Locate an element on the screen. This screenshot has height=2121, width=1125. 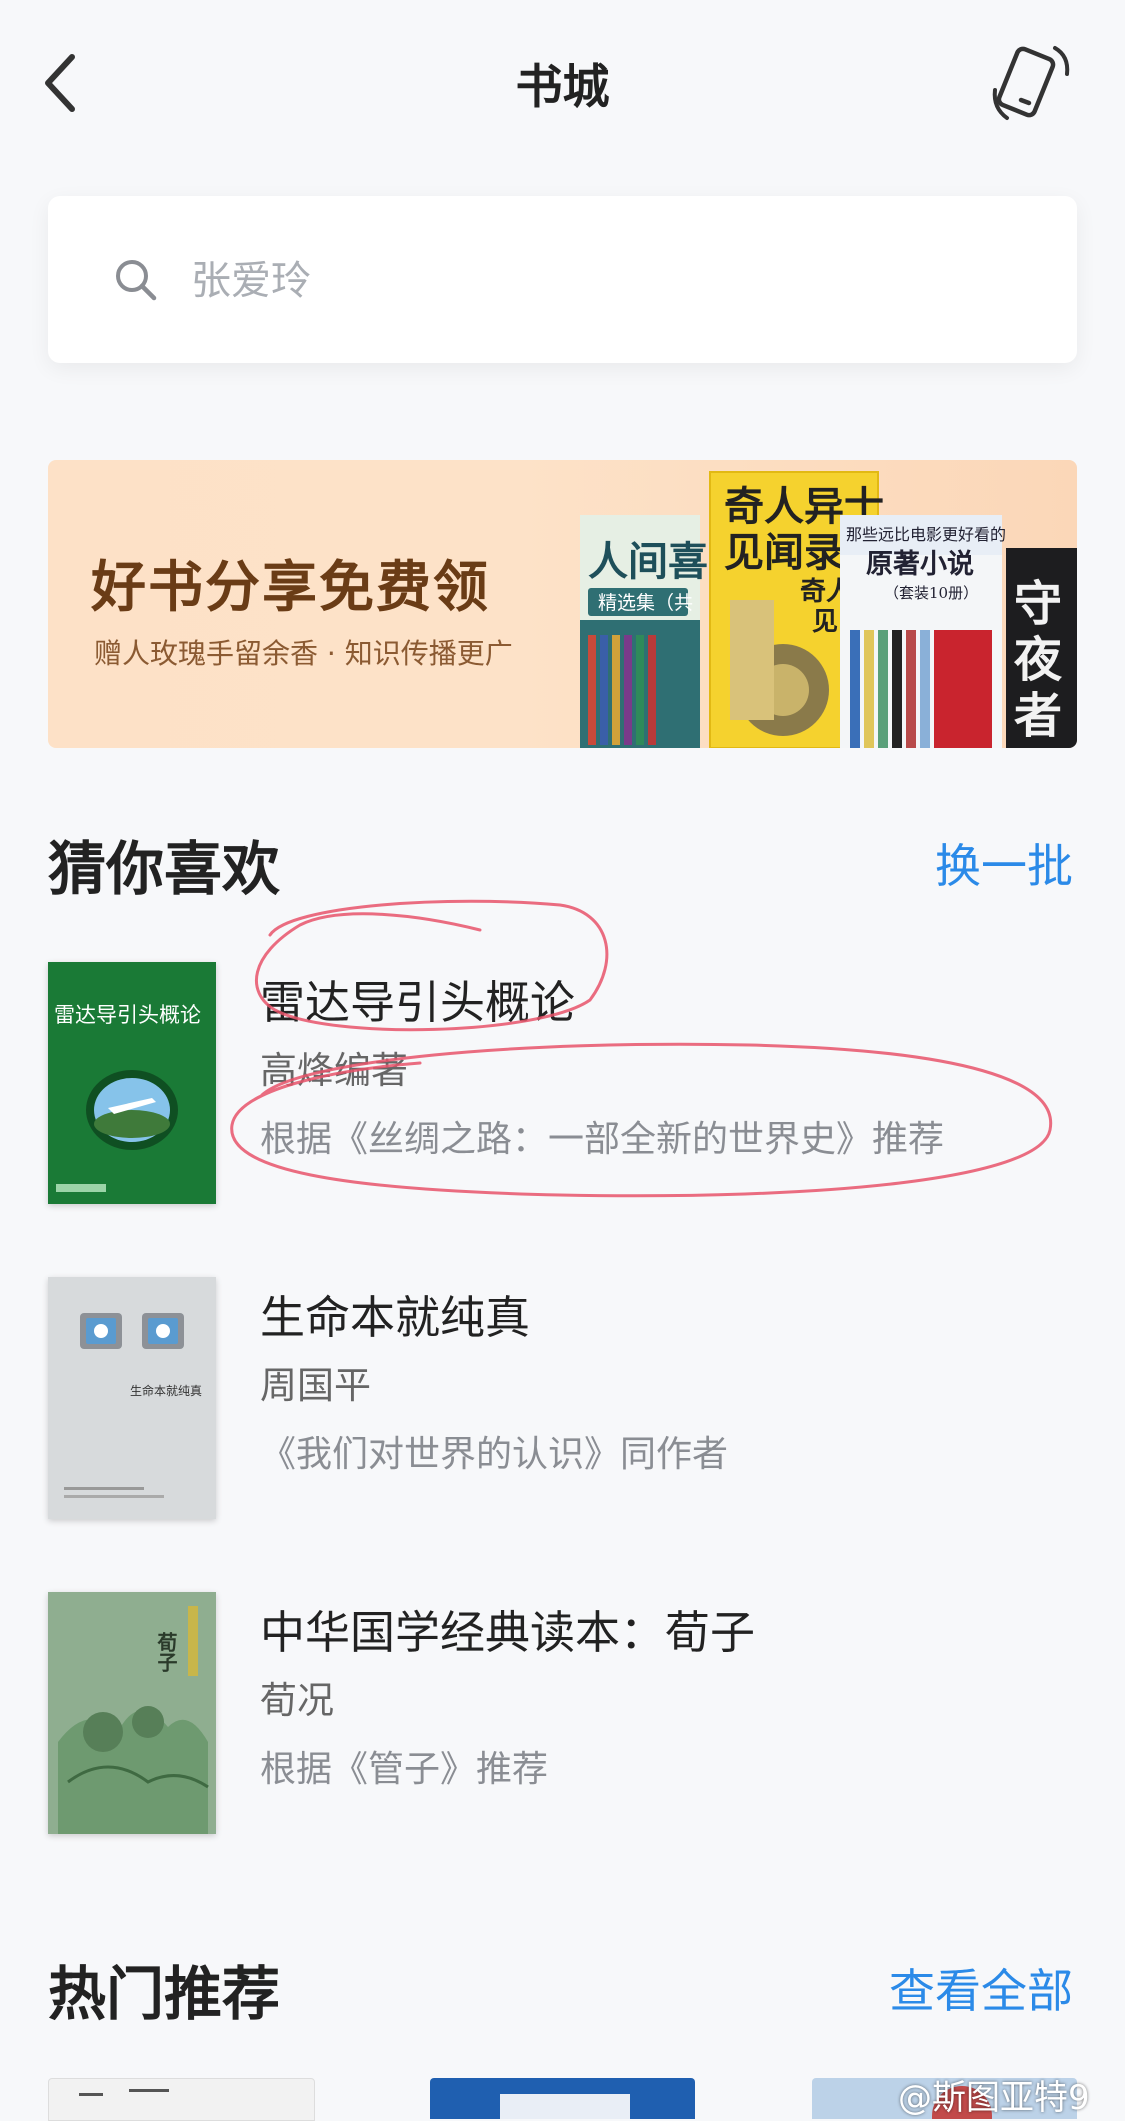
book-cover: 生命本就纯真 is located at coordinates (132, 1398).